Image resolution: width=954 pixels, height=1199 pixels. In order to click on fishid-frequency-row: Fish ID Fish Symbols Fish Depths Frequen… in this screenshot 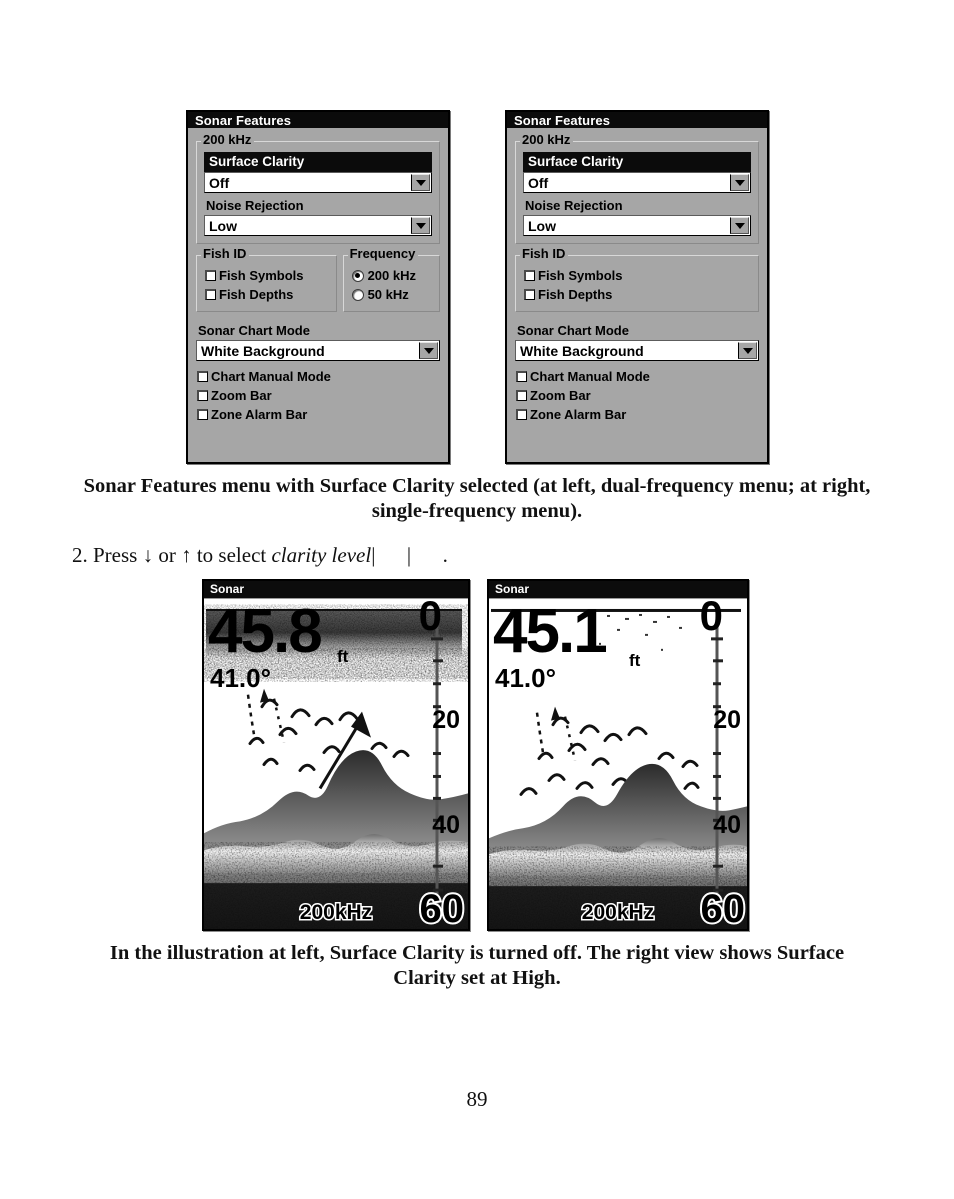, I will do `click(318, 279)`.